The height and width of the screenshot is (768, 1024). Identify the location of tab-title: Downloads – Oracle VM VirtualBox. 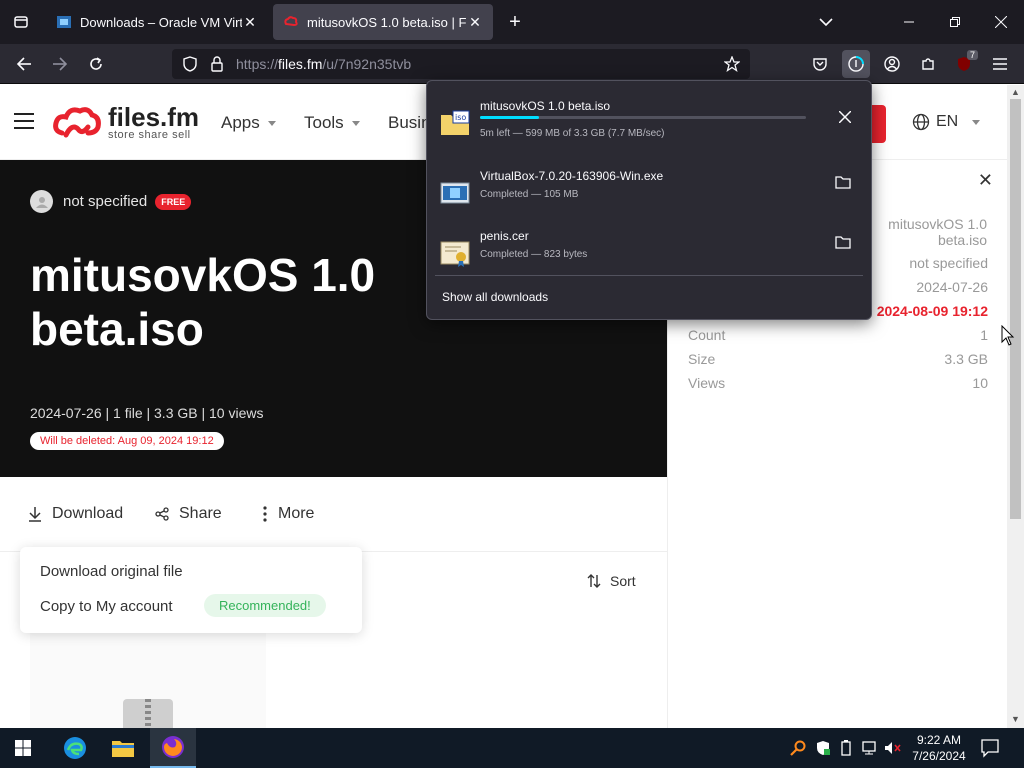
(161, 22).